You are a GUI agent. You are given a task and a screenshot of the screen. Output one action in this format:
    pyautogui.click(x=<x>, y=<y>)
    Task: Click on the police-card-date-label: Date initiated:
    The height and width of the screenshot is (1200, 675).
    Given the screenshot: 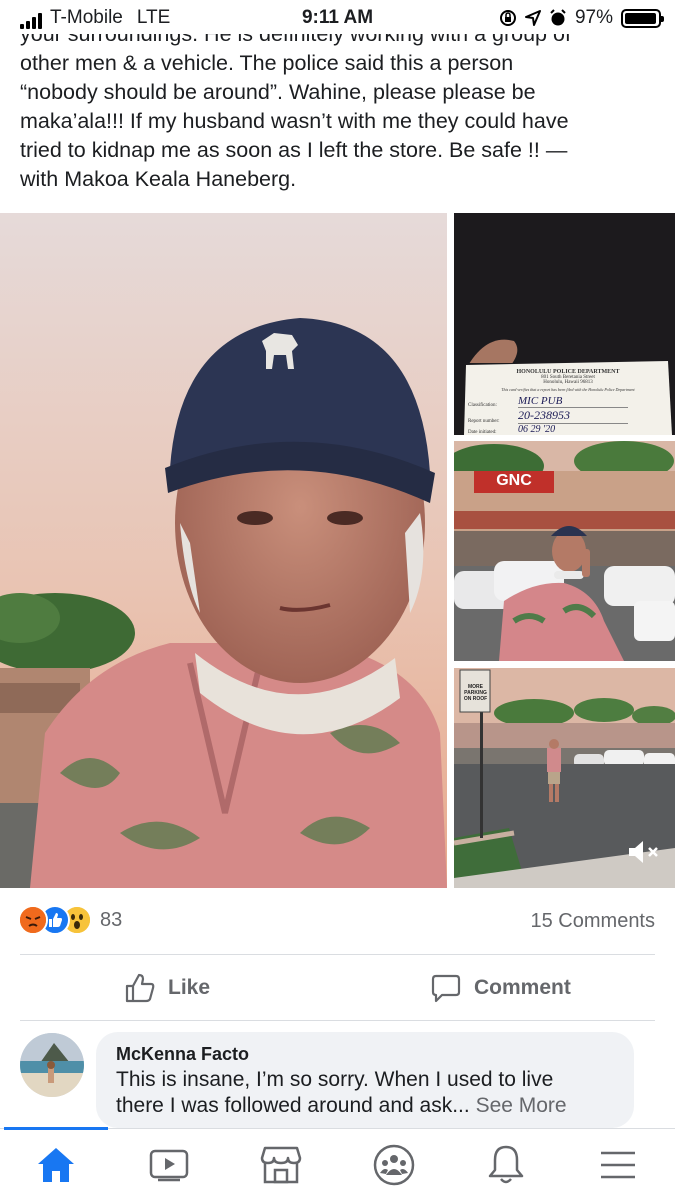 What is the action you would take?
    pyautogui.click(x=482, y=432)
    